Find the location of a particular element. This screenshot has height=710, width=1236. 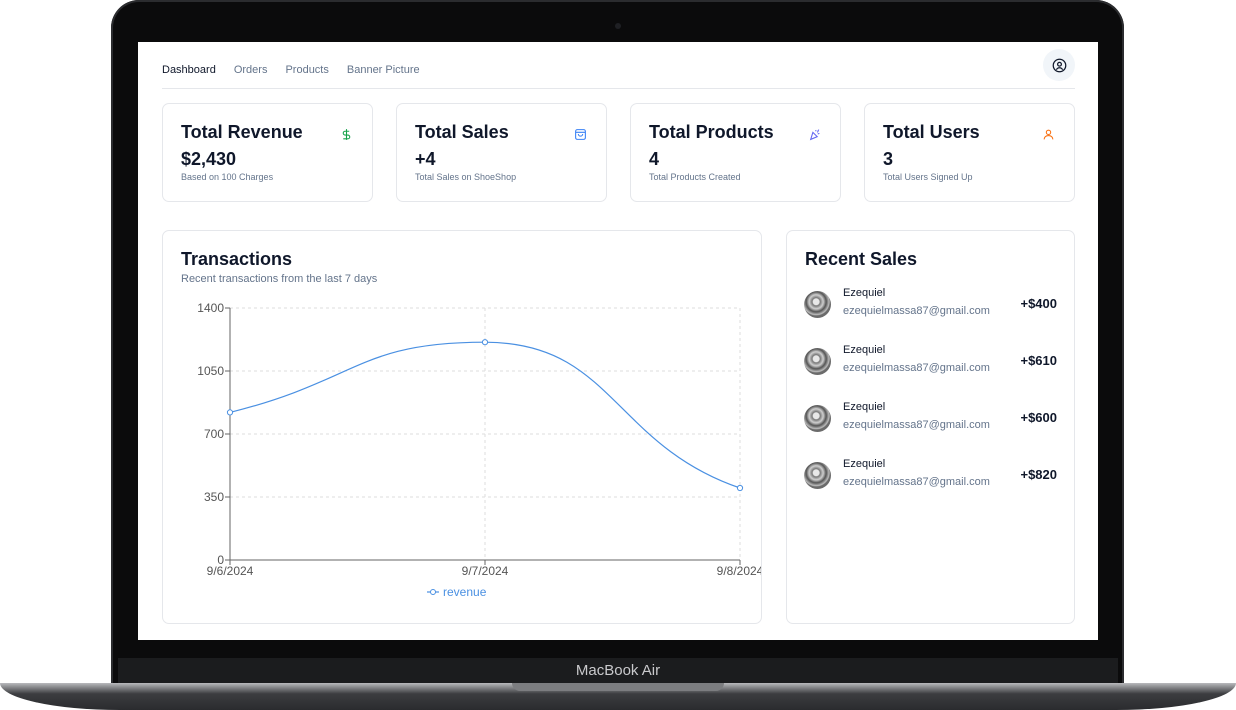

account-button is located at coordinates (1059, 65).